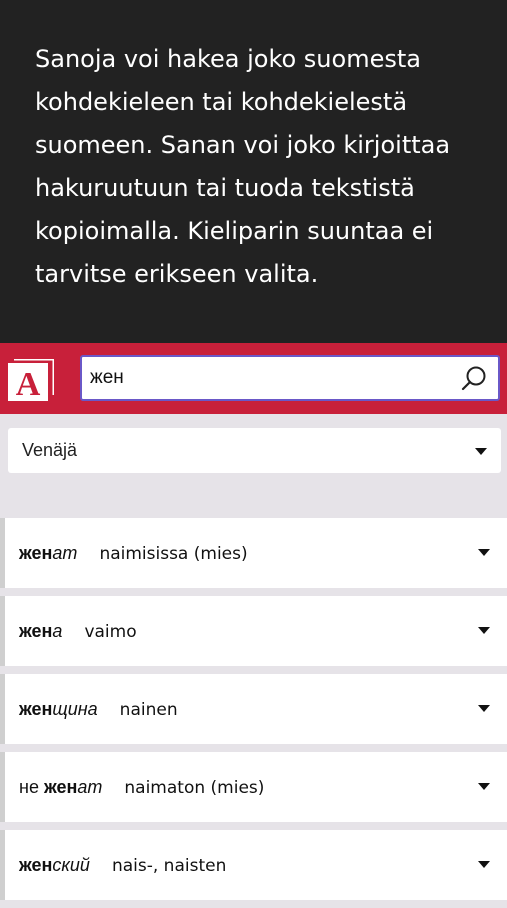 The height and width of the screenshot is (908, 507). I want to click on search-icon, so click(474, 378).